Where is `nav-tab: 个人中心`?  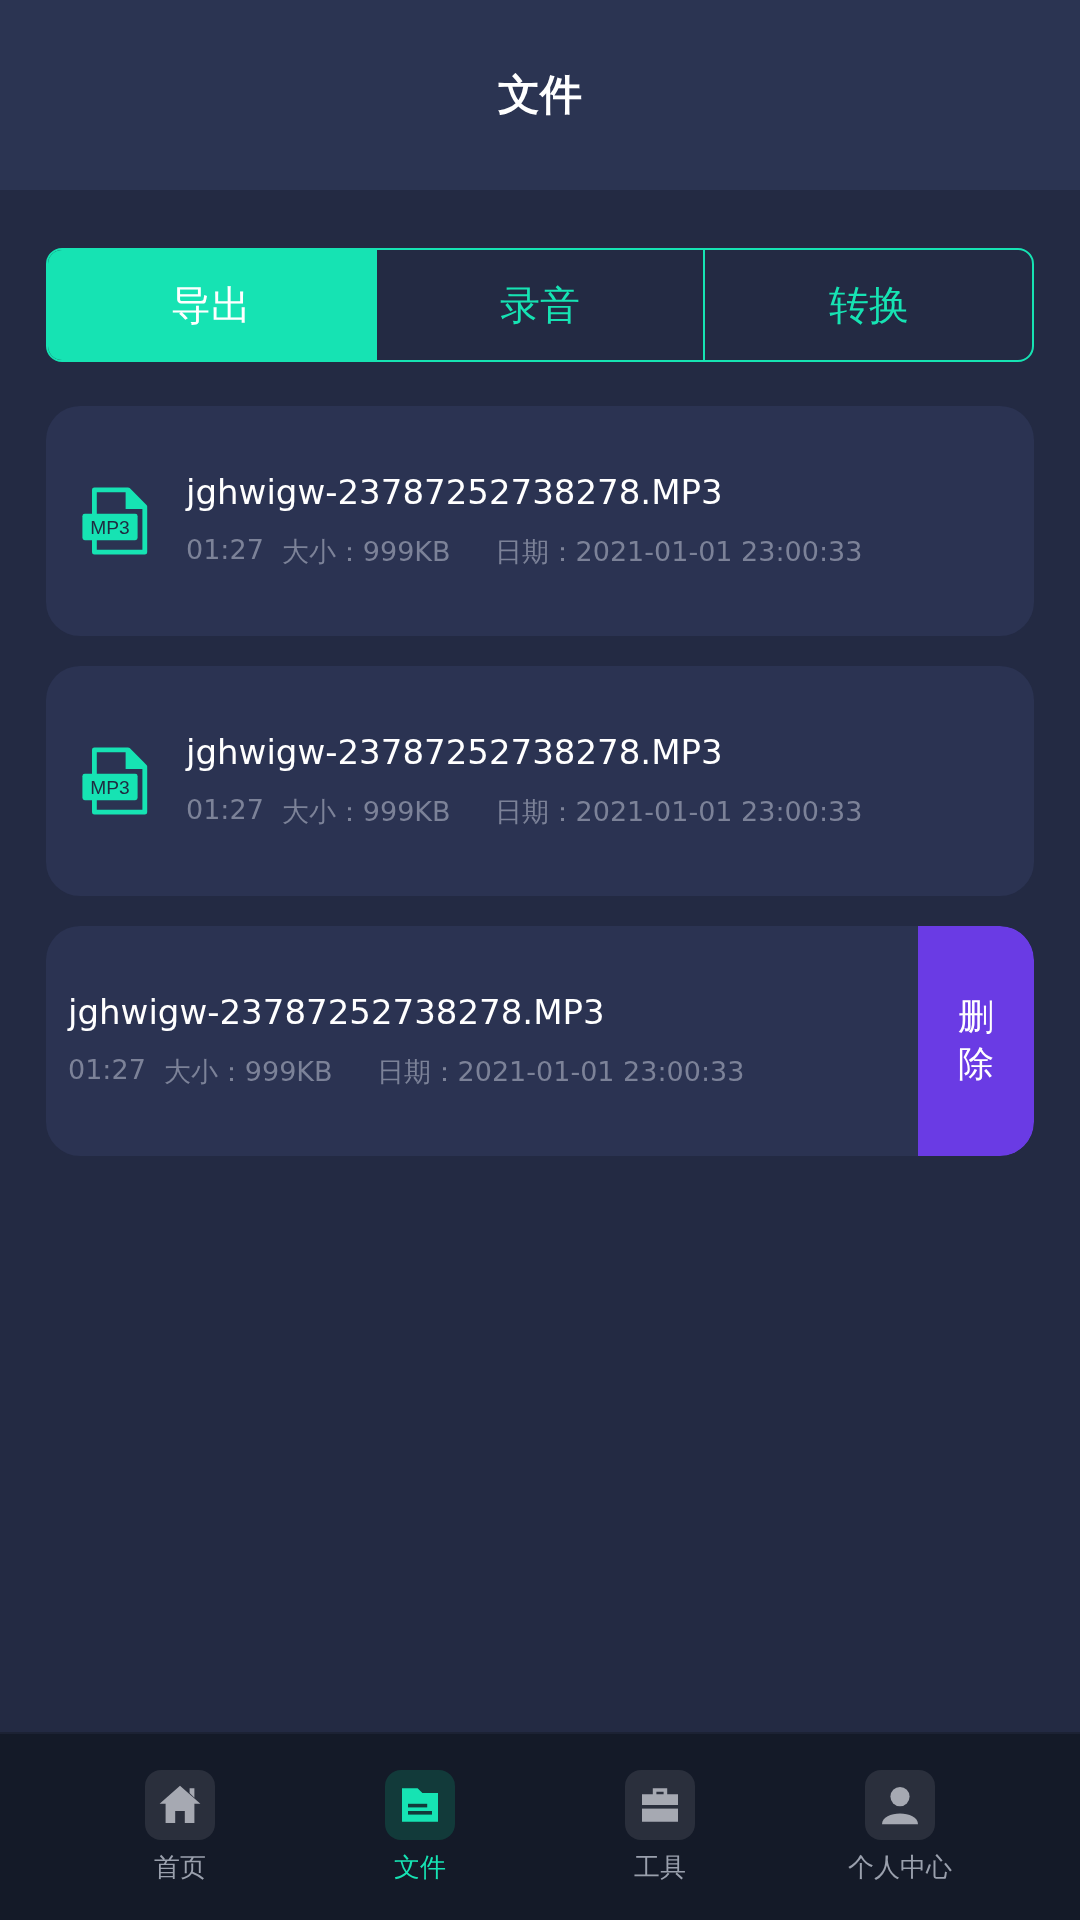 nav-tab: 个人中心 is located at coordinates (900, 1827).